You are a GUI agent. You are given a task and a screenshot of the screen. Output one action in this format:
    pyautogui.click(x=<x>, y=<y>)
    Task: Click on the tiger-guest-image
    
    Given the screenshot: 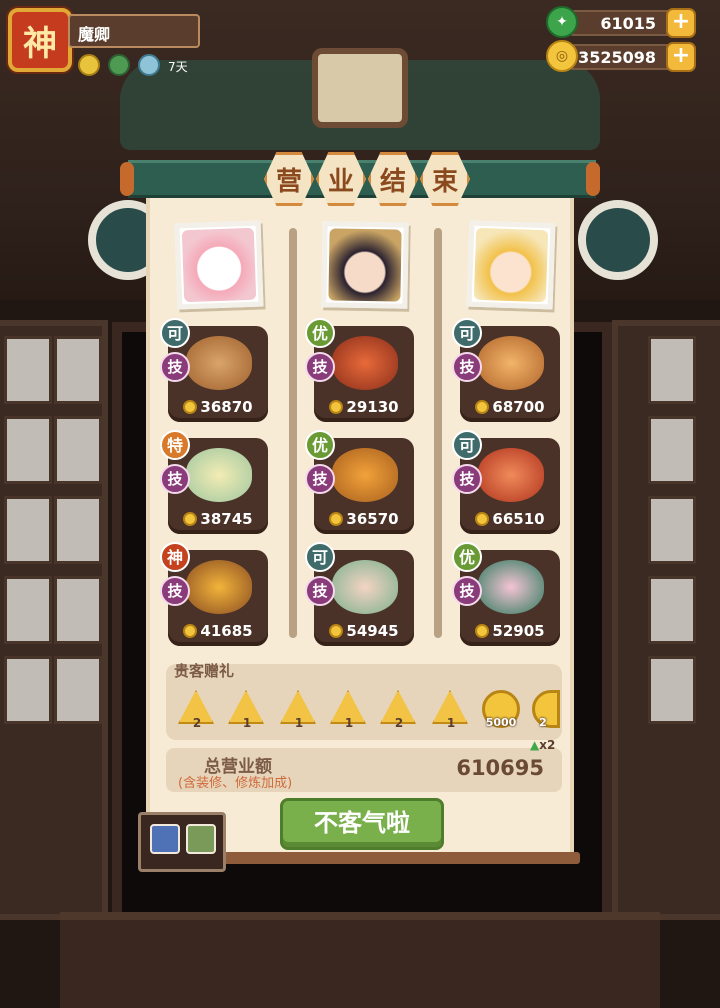 What is the action you would take?
    pyautogui.click(x=511, y=265)
    